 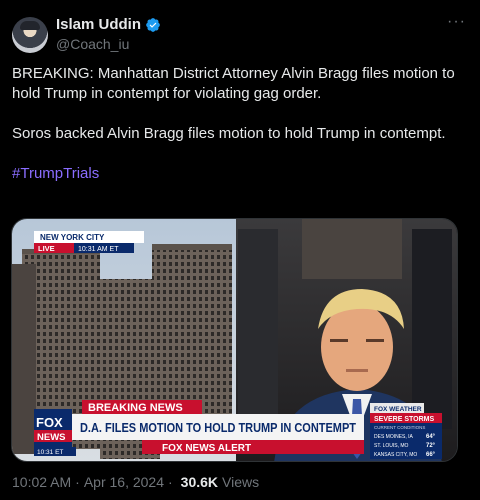 What do you see at coordinates (49, 422) in the screenshot?
I see `network-logo-top: FOX` at bounding box center [49, 422].